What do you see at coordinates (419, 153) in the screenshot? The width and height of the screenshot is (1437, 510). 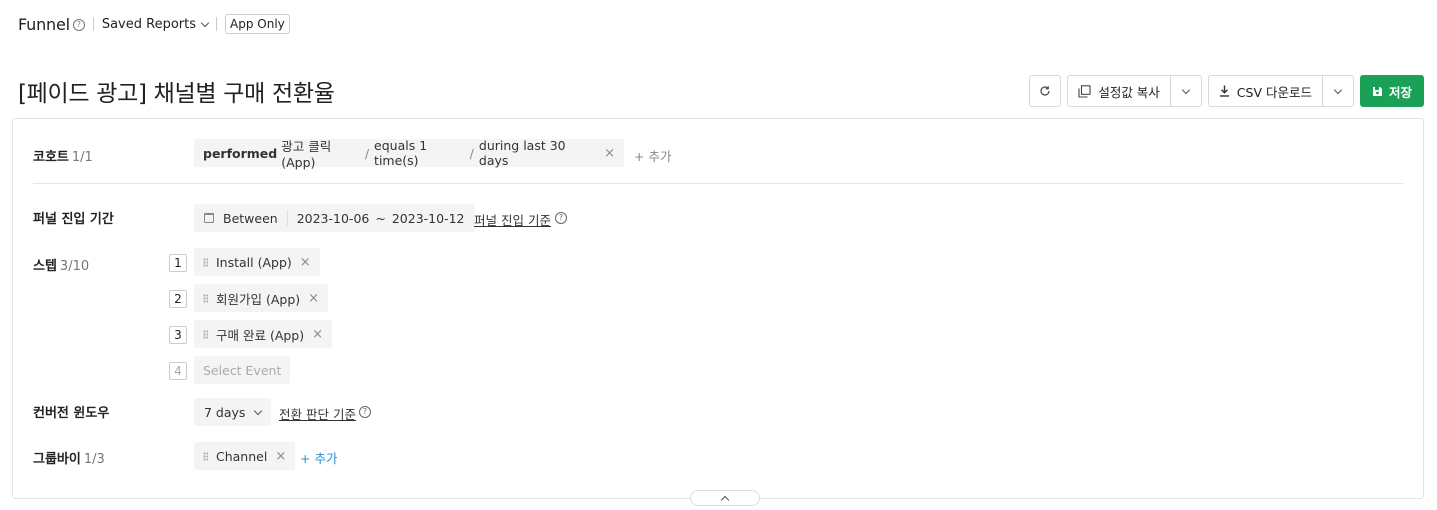 I see `cohort-condition: equals 1 time(s)` at bounding box center [419, 153].